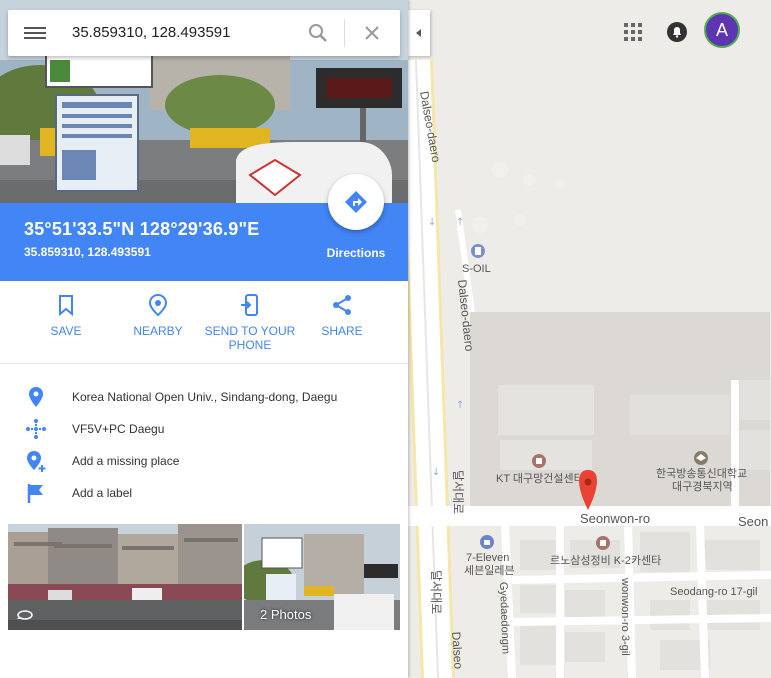  I want to click on flag-icon, so click(35, 493).